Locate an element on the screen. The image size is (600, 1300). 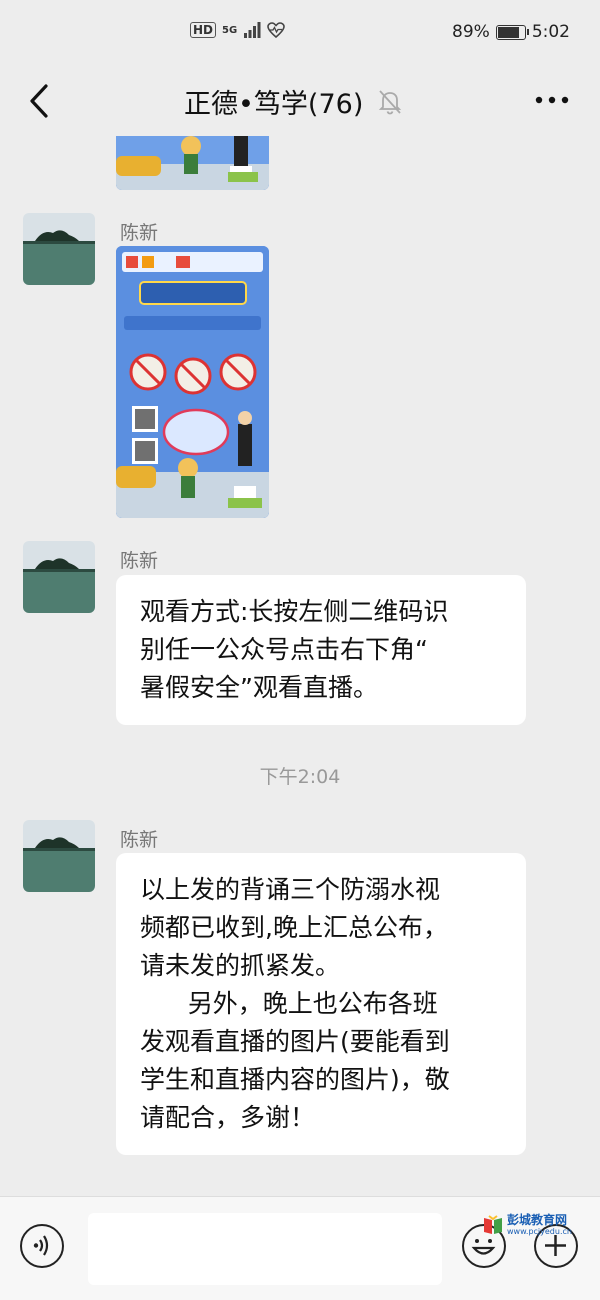
message-input is located at coordinates (265, 1249).